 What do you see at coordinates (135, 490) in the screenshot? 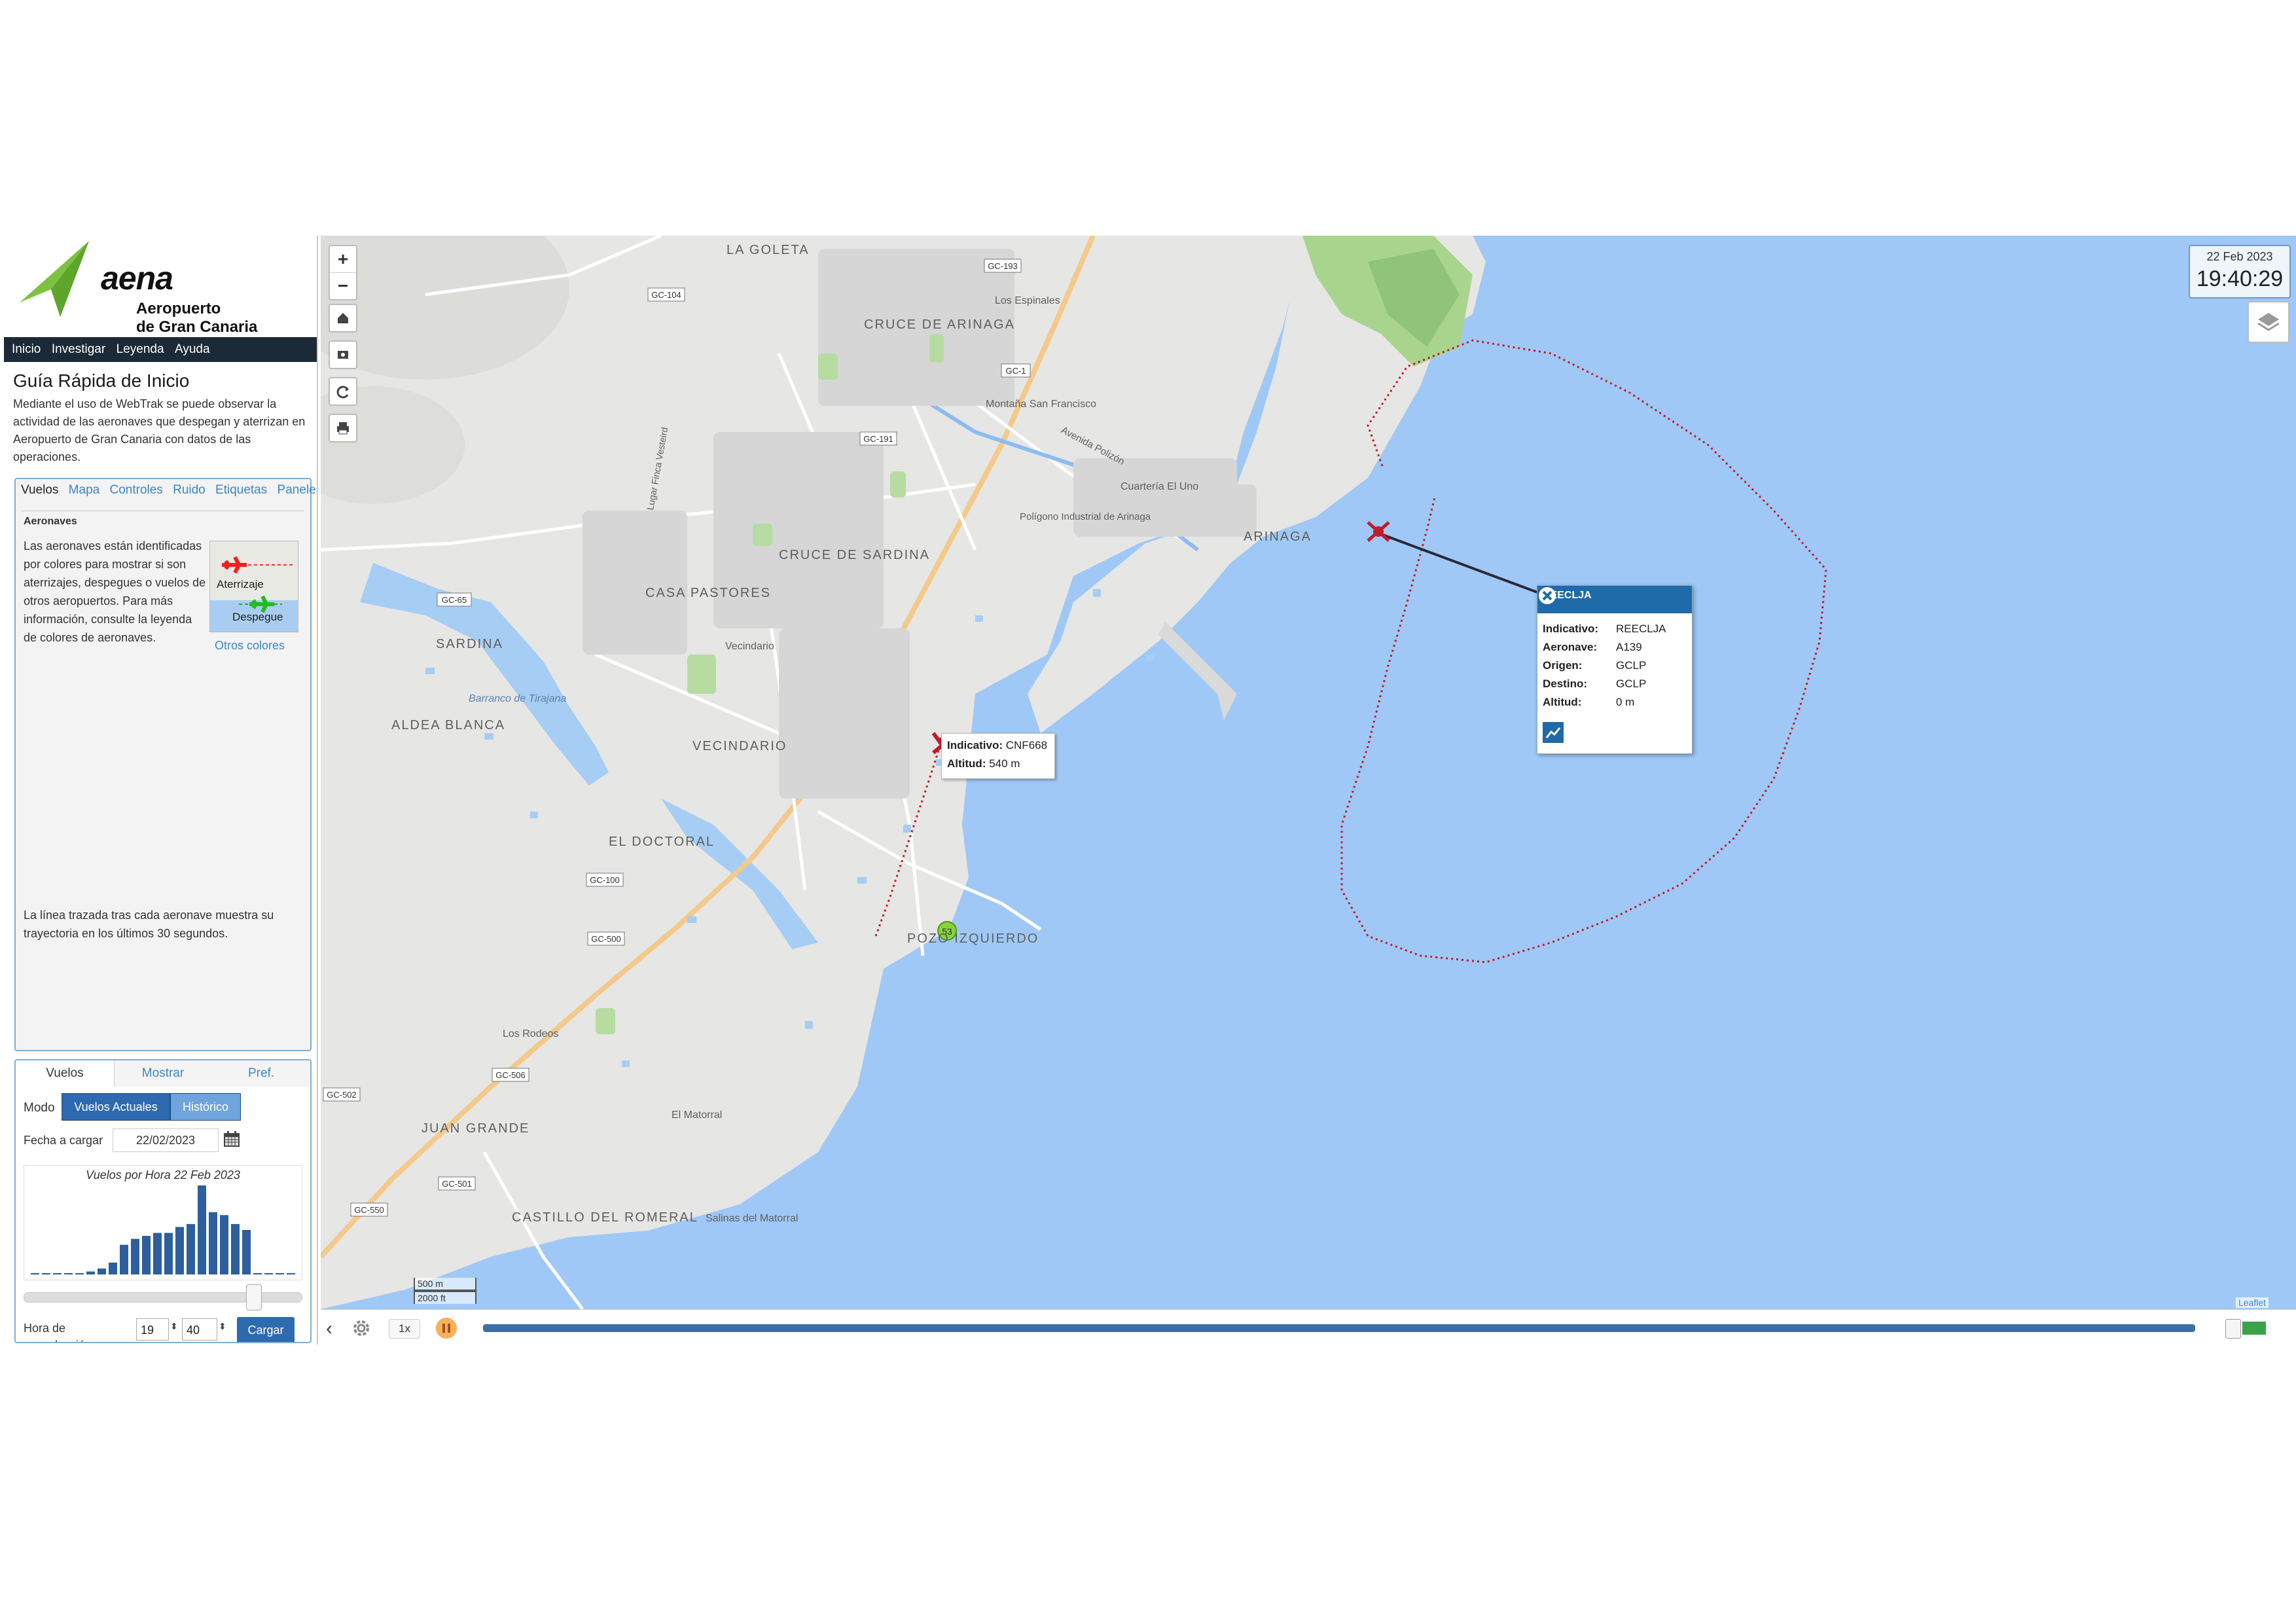
I see `help-tab-controles: Controles` at bounding box center [135, 490].